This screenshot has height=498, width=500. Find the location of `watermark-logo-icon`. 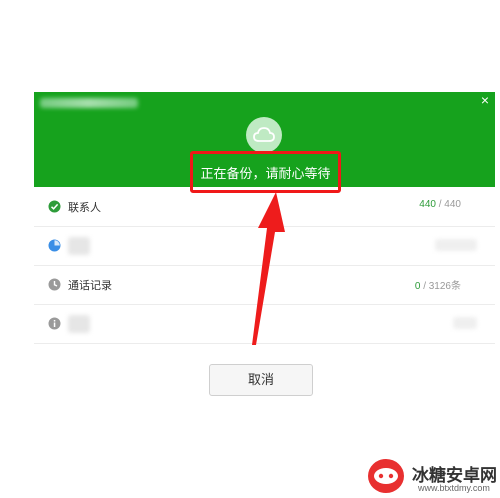

watermark-logo-icon is located at coordinates (386, 476).